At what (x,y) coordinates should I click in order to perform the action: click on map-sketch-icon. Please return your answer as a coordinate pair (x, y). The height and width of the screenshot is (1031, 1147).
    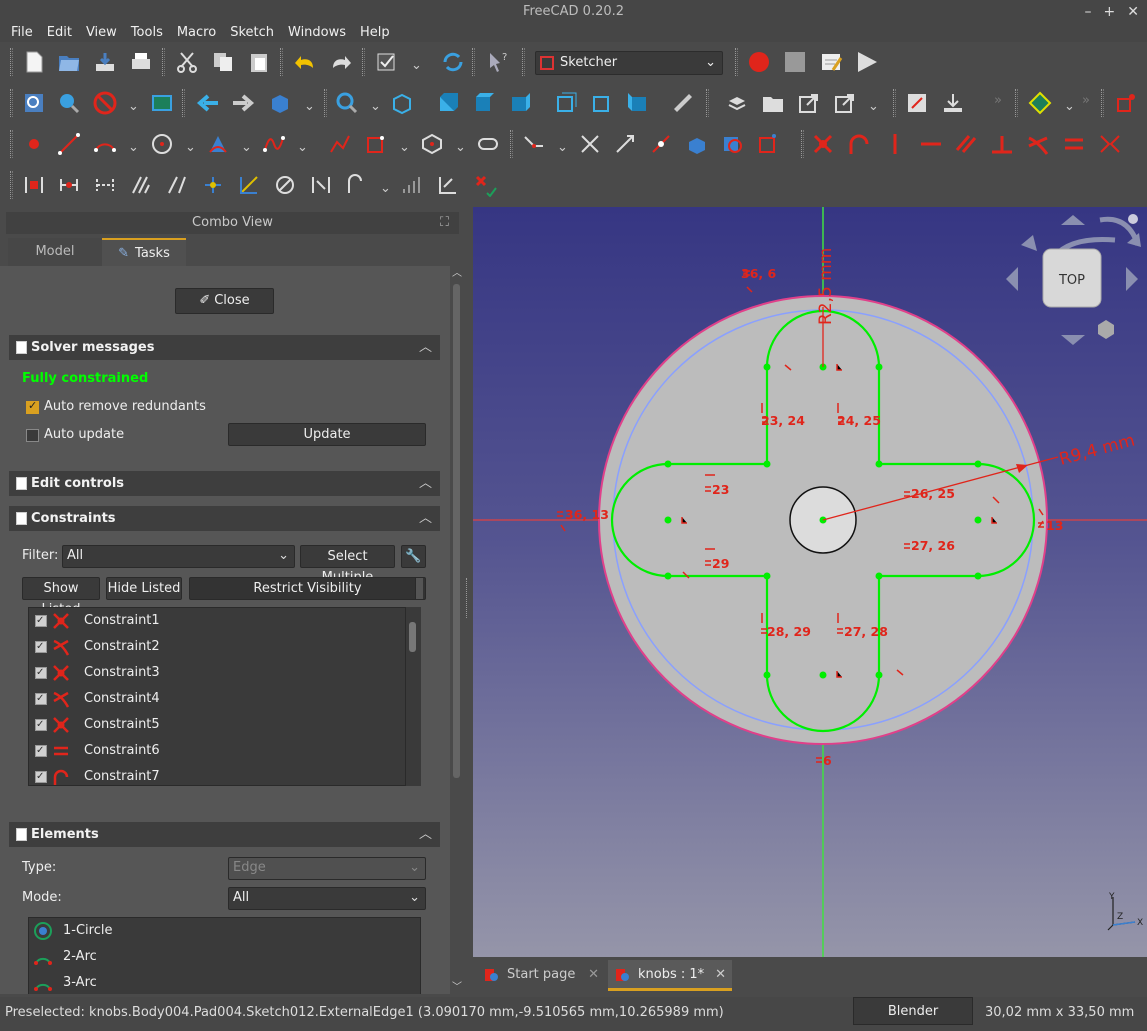
    Looking at the image, I should click on (953, 103).